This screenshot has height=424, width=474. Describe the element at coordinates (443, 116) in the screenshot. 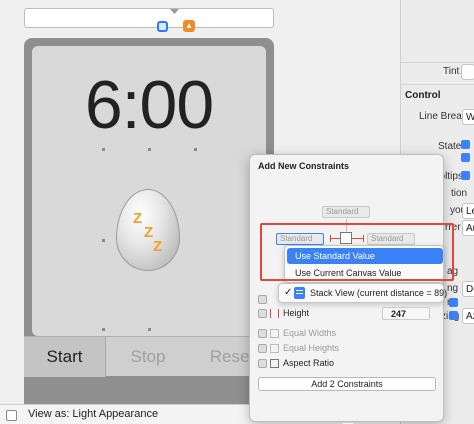

I see `line-break-label: Line Break` at that location.